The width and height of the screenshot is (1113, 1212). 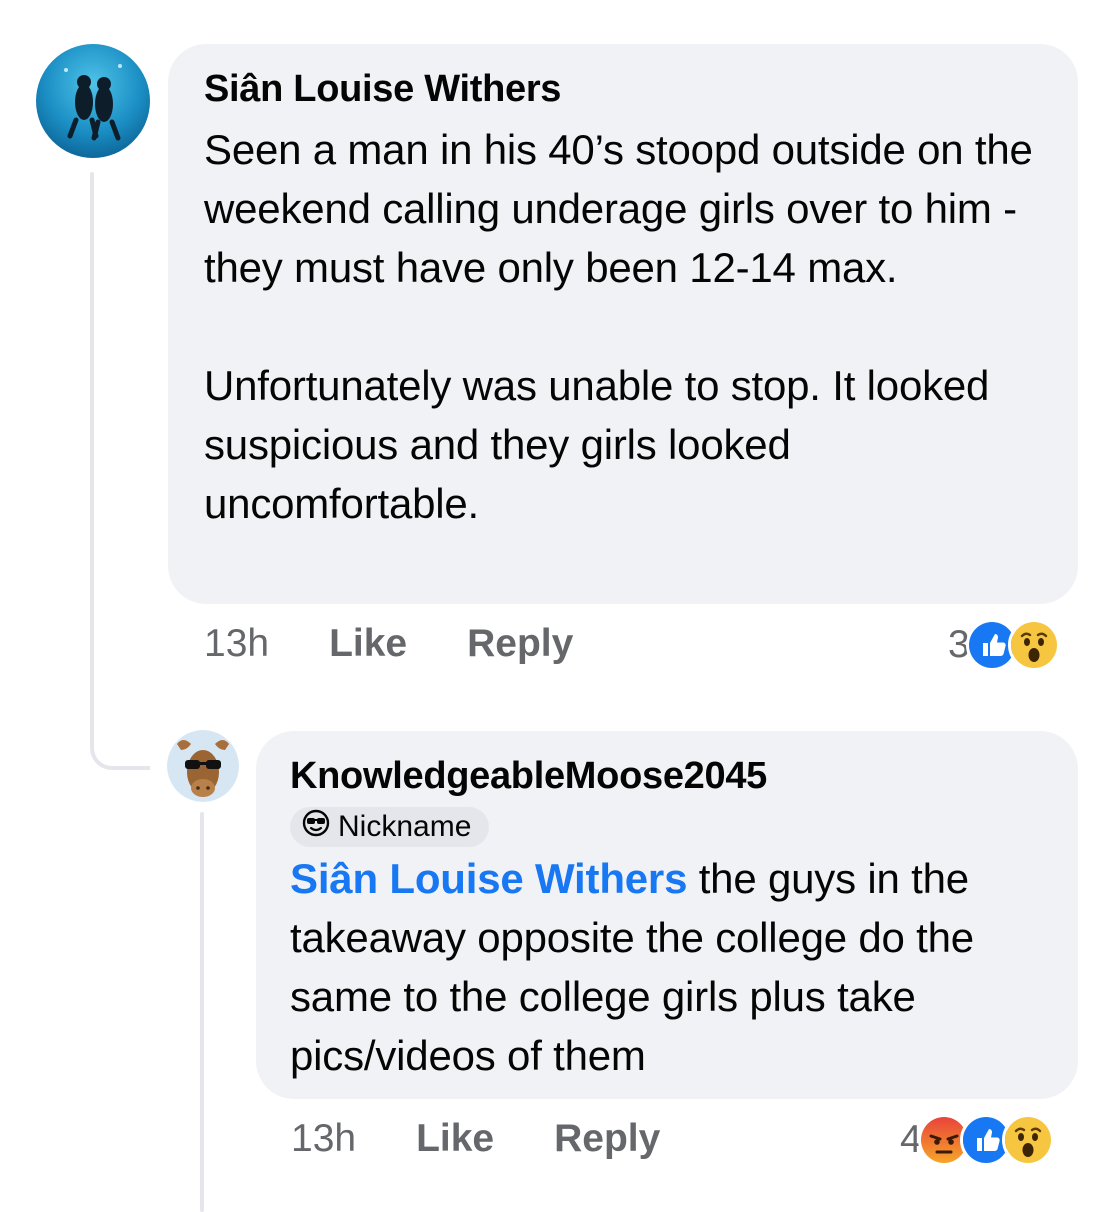 What do you see at coordinates (1004, 645) in the screenshot?
I see `reaction-summary: 3` at bounding box center [1004, 645].